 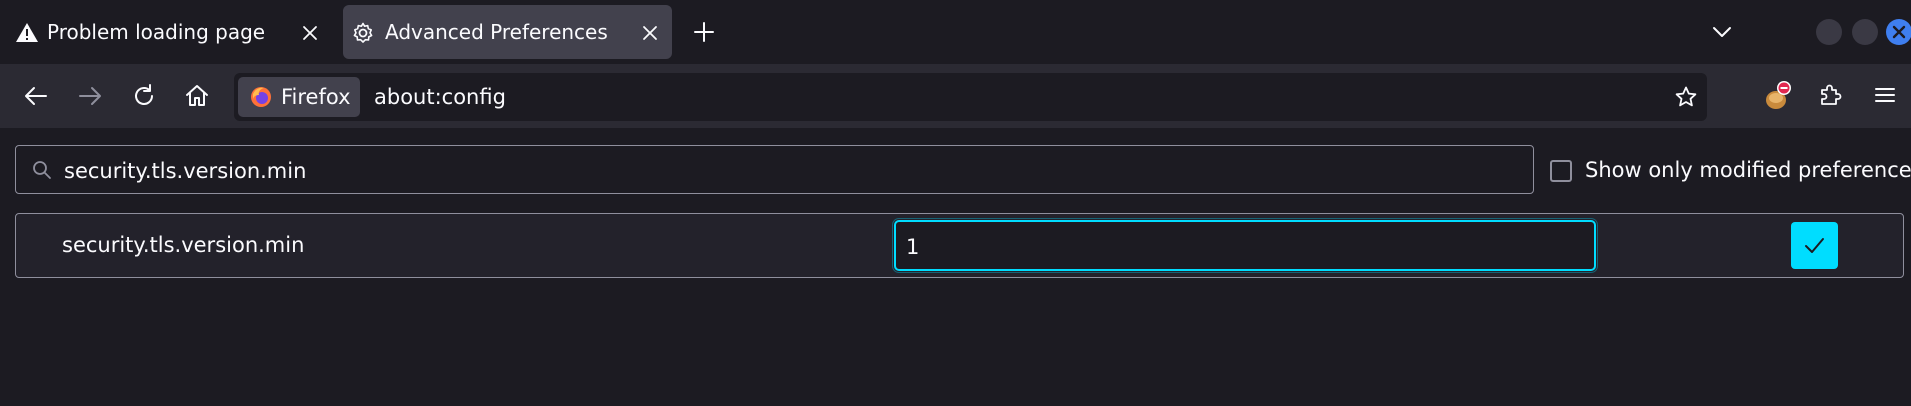 I want to click on gear-icon, so click(x=363, y=33).